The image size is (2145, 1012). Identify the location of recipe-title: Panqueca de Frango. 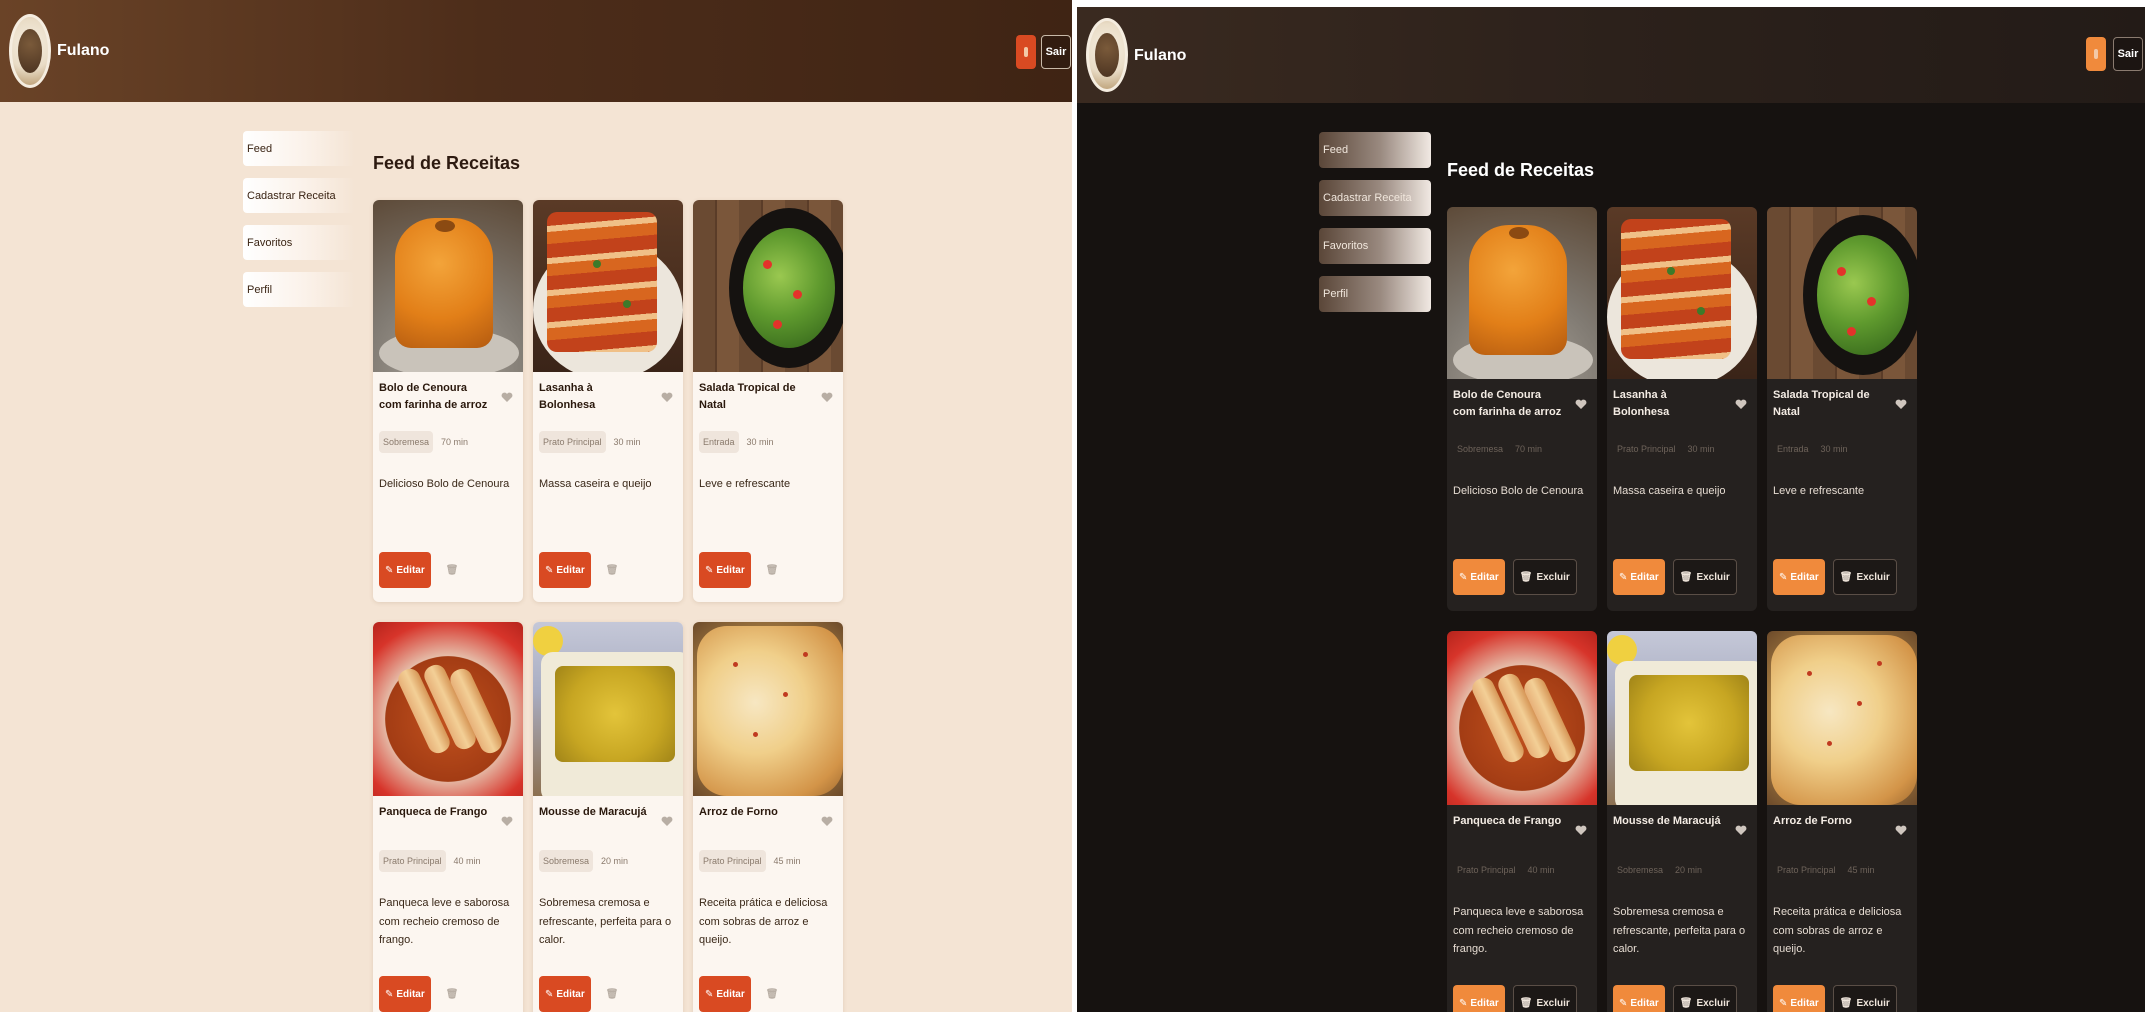
(1507, 821).